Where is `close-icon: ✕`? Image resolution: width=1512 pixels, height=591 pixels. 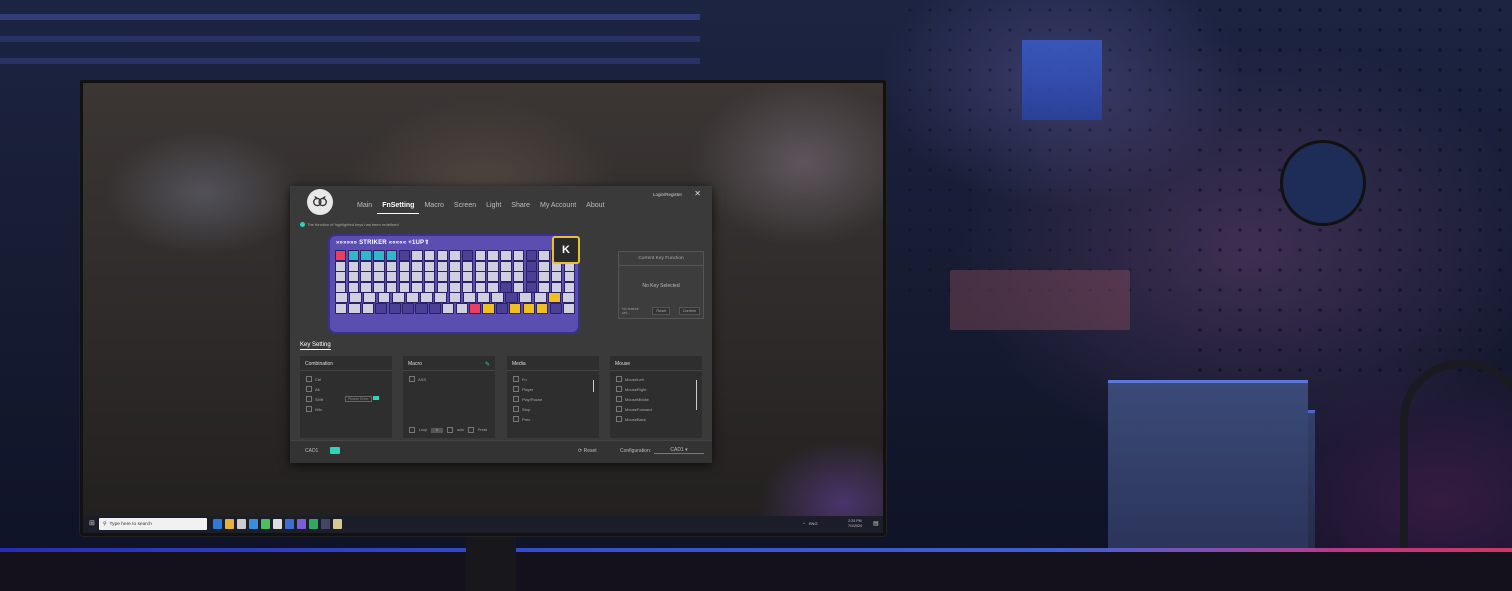
close-icon: ✕ is located at coordinates (697, 193).